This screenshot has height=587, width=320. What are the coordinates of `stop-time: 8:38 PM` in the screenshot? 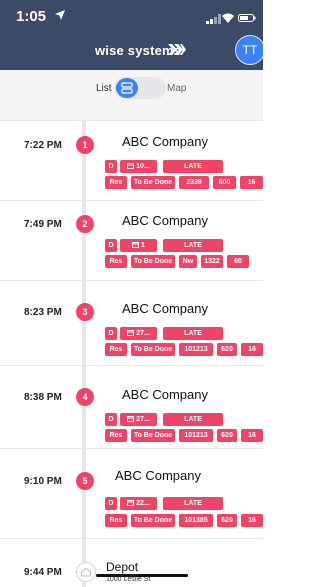 It's located at (43, 397).